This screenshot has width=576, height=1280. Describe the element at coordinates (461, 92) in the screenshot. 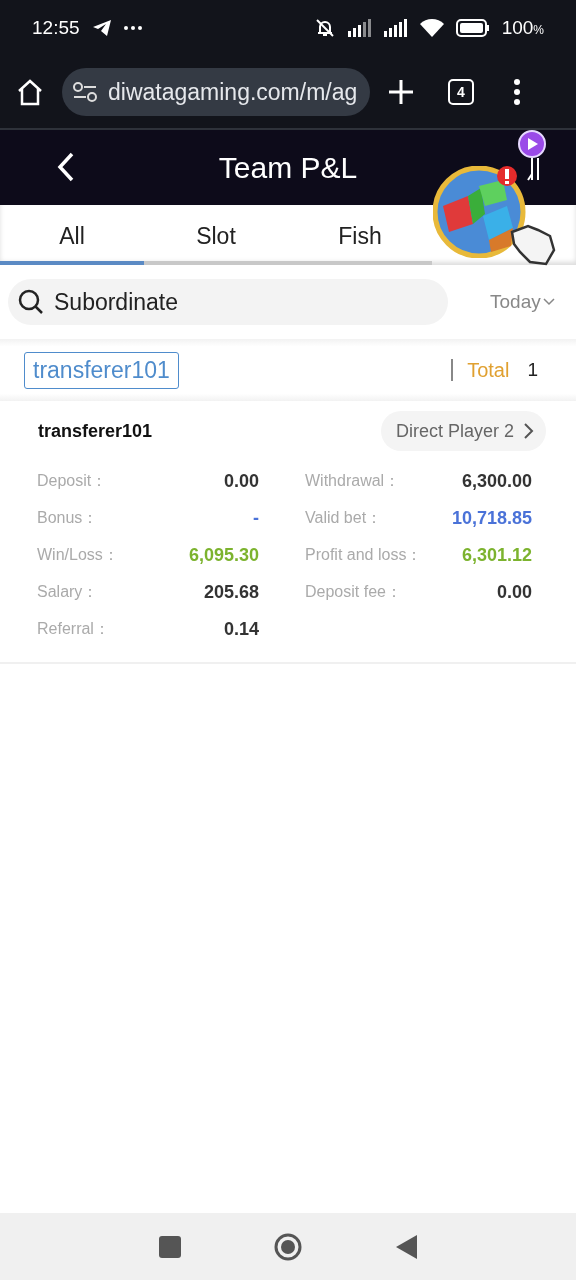

I see `tab-switcher: 4` at that location.